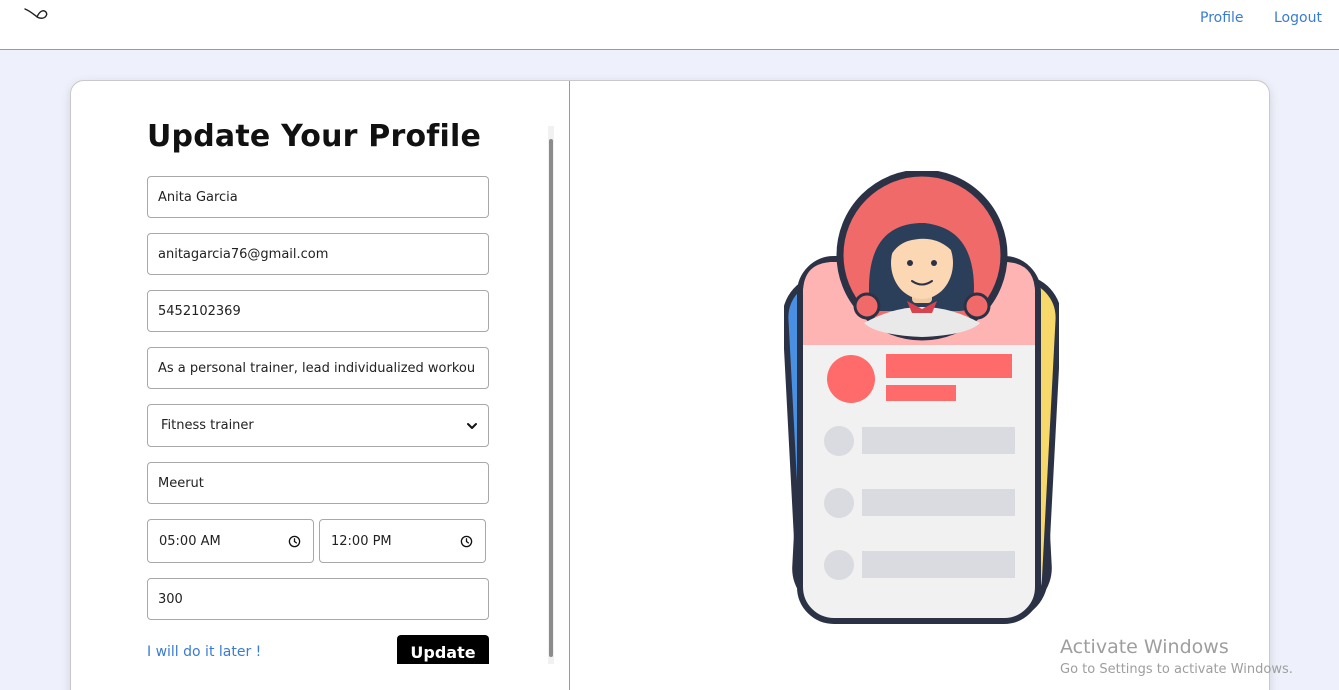  I want to click on watermark-subtitle: Go to Settings to activate Windows., so click(1176, 669).